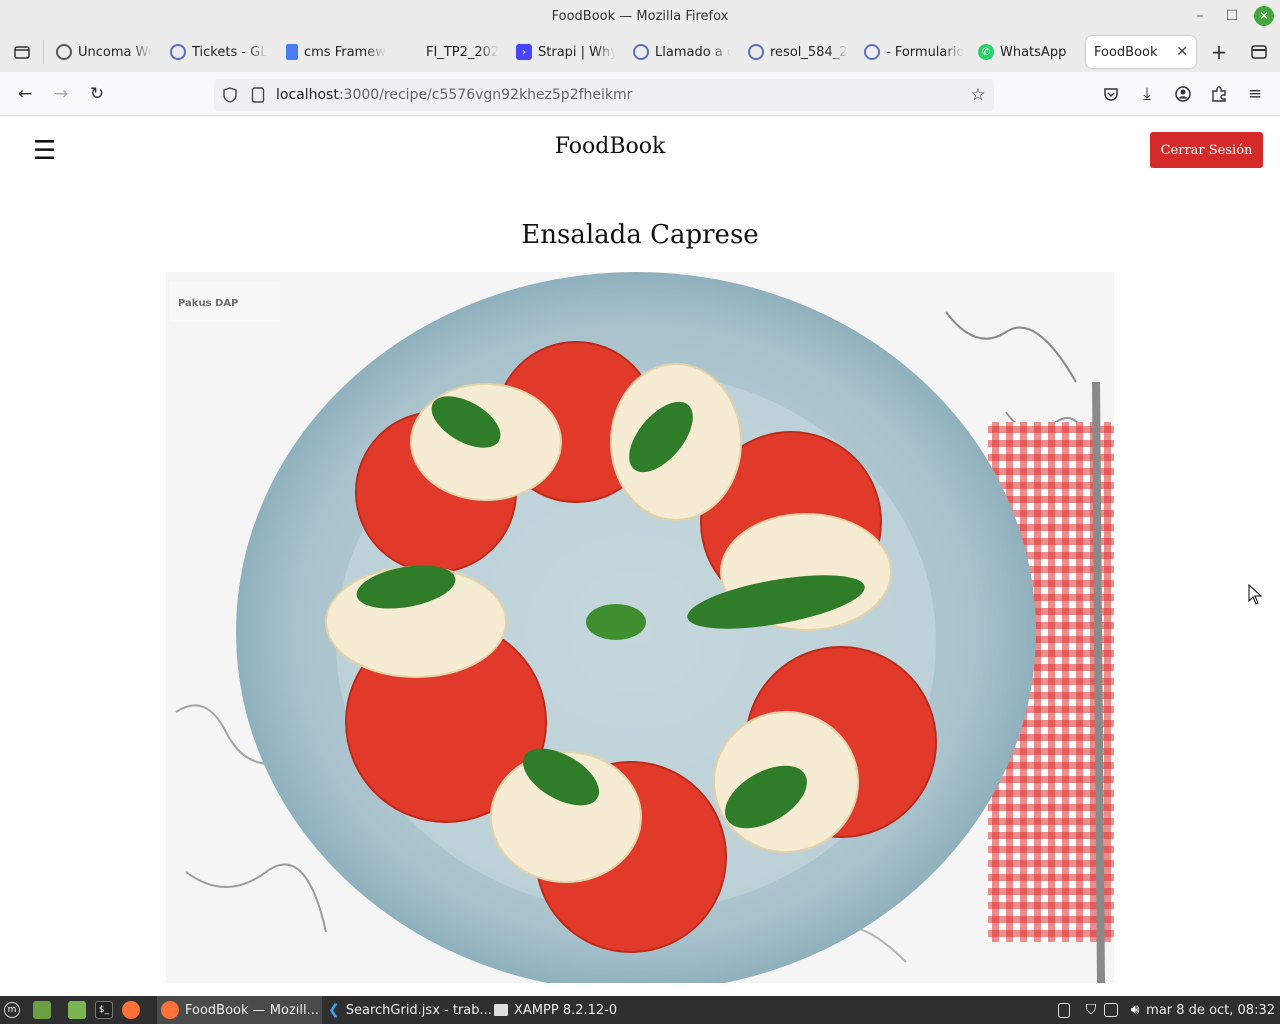  What do you see at coordinates (610, 146) in the screenshot?
I see `app-brand: FoodBook` at bounding box center [610, 146].